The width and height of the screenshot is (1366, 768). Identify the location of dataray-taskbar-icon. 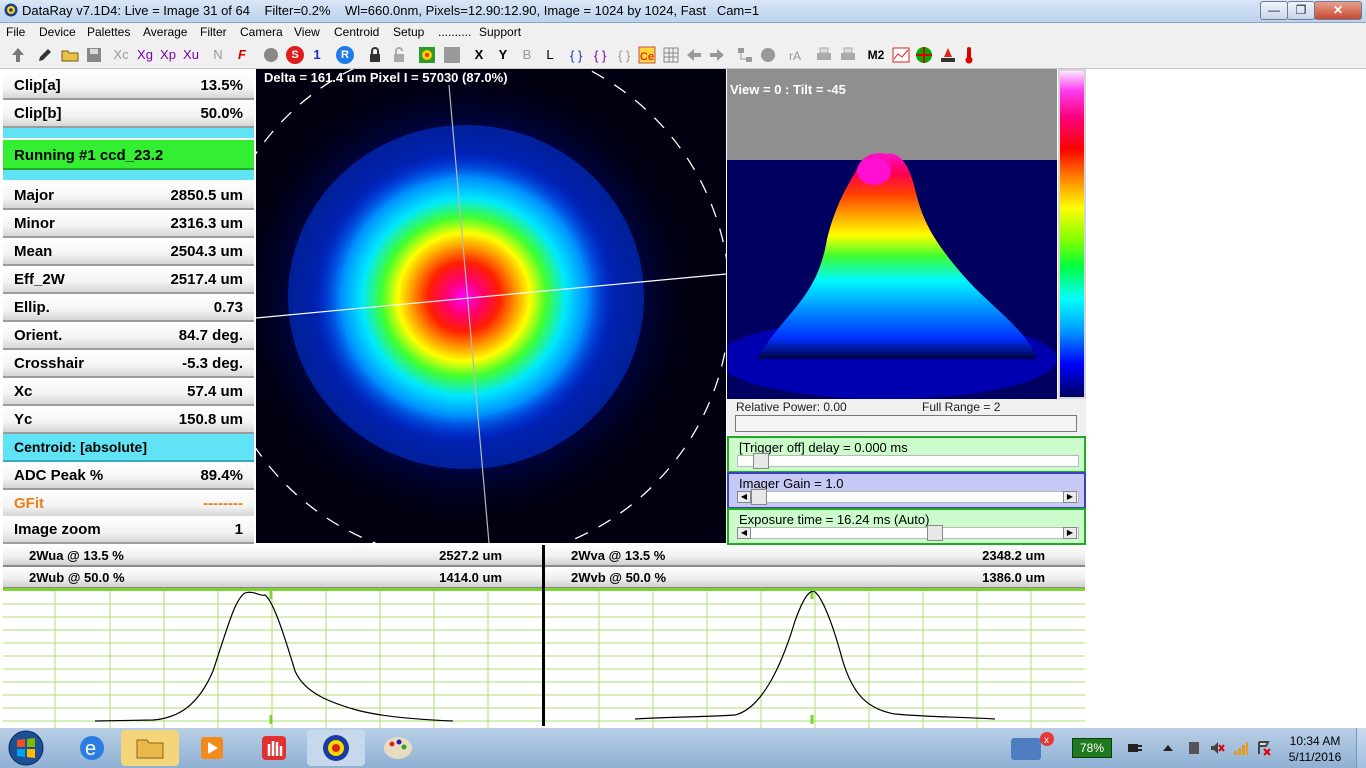
(336, 748).